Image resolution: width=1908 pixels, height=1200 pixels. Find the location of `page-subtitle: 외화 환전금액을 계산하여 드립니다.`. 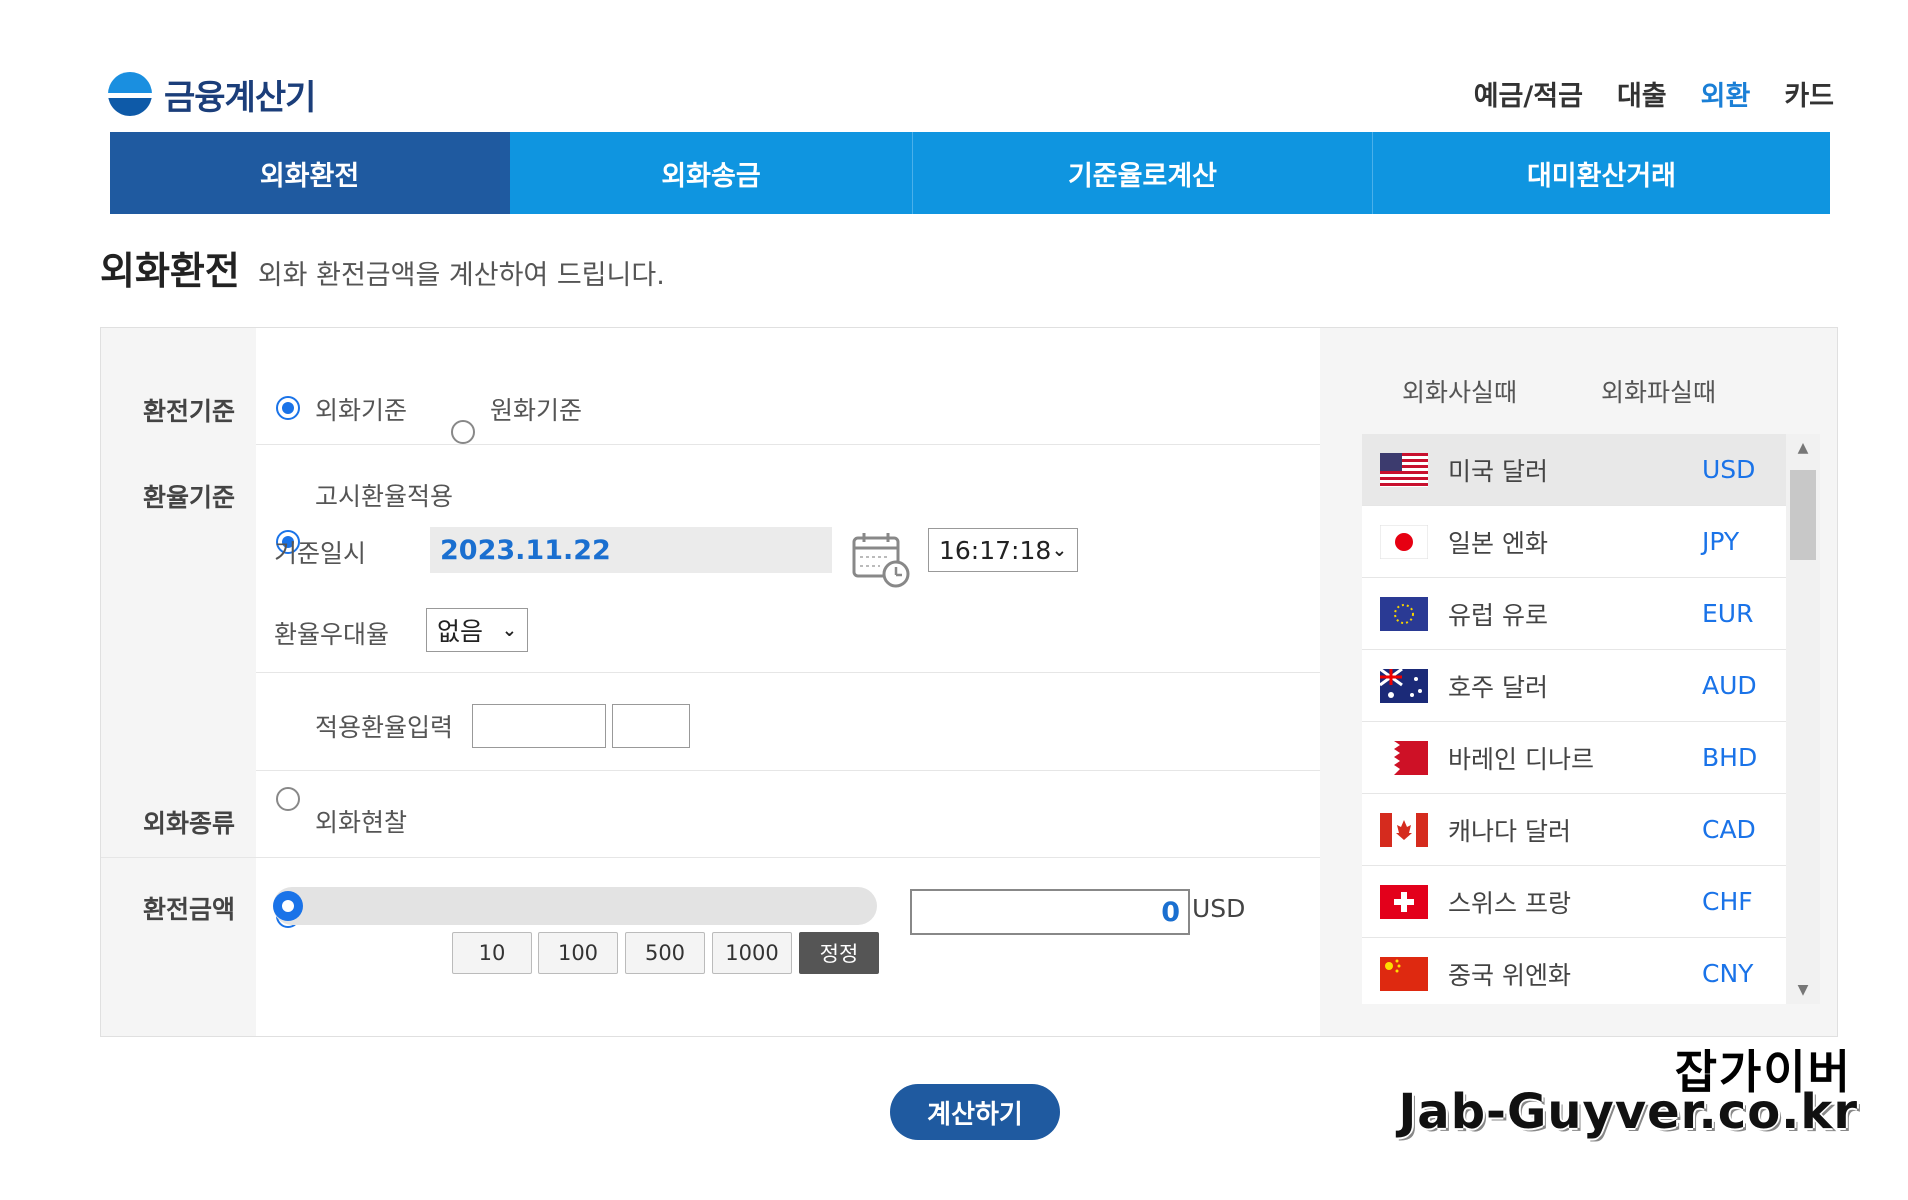

page-subtitle: 외화 환전금액을 계산하여 드립니다. is located at coordinates (461, 275).